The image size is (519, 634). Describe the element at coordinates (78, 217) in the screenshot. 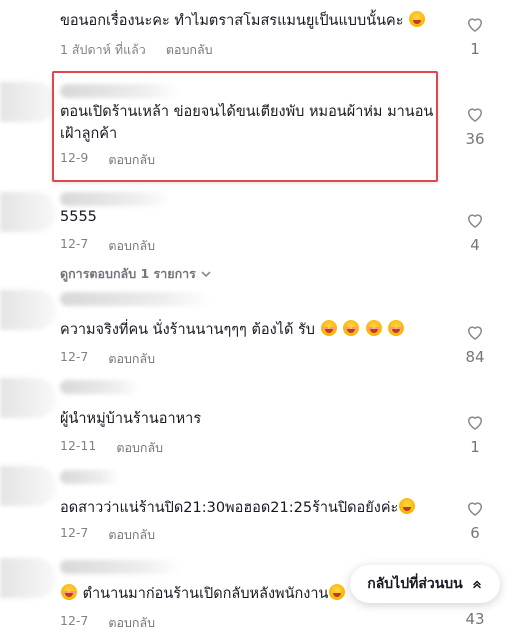

I see `comment-text: 5555` at that location.